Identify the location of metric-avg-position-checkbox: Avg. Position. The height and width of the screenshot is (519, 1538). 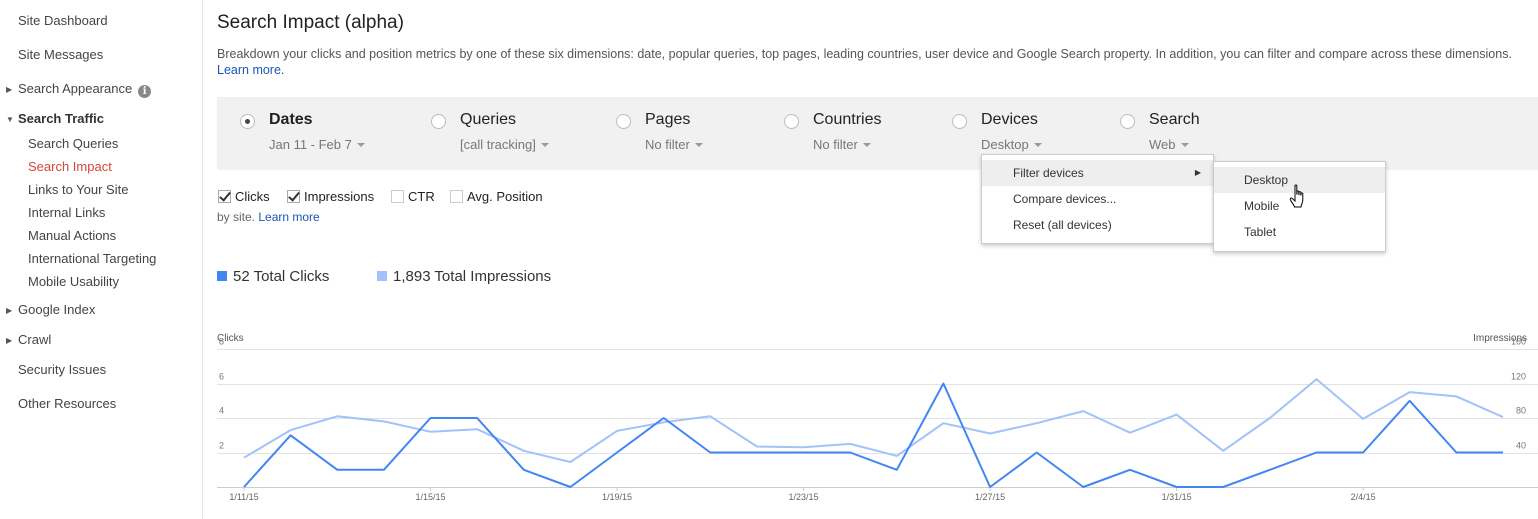
(496, 196).